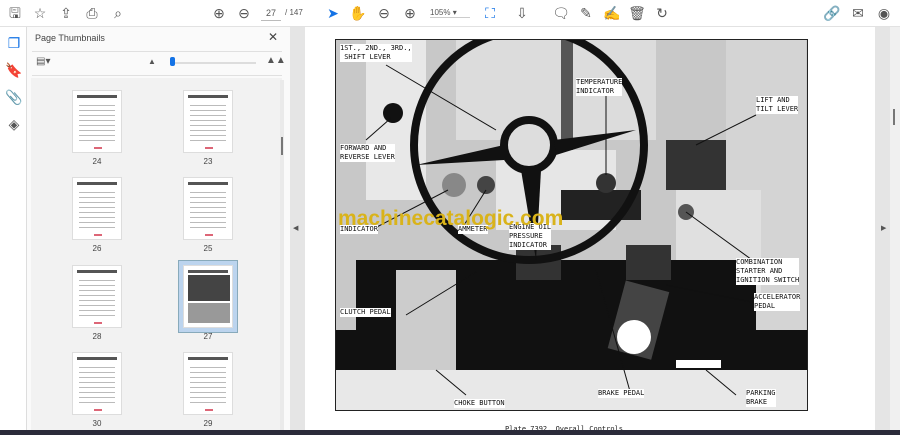 Image resolution: width=900 pixels, height=435 pixels. Describe the element at coordinates (490, 13) in the screenshot. I see `fit-page-icon: ⛶` at that location.